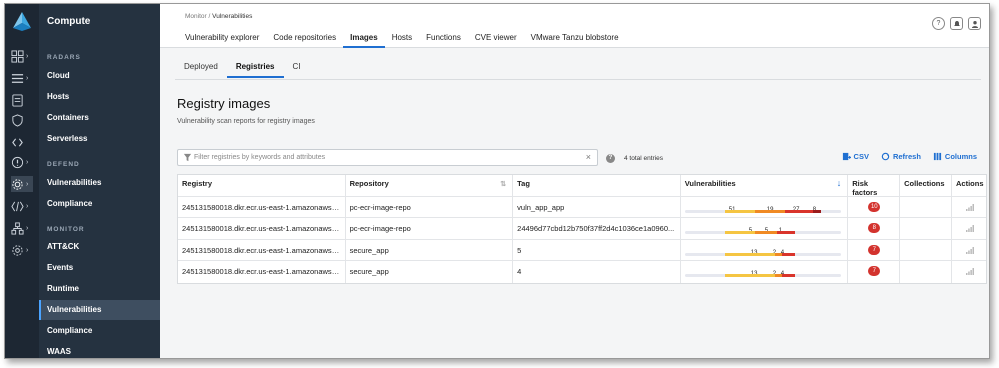 This screenshot has height=368, width=999. Describe the element at coordinates (855, 156) in the screenshot. I see `csv-button: CSV` at that location.